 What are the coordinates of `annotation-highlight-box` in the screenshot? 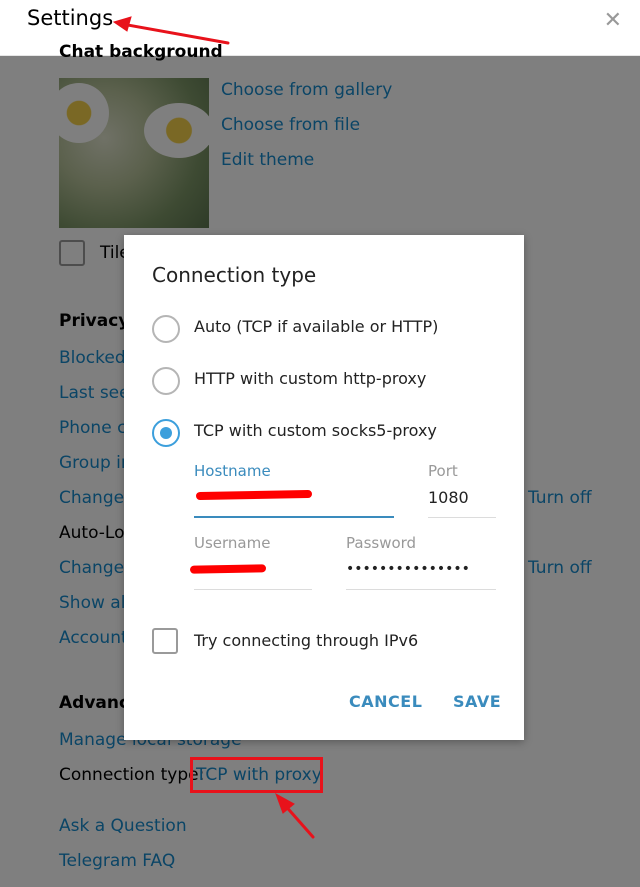 It's located at (256, 775).